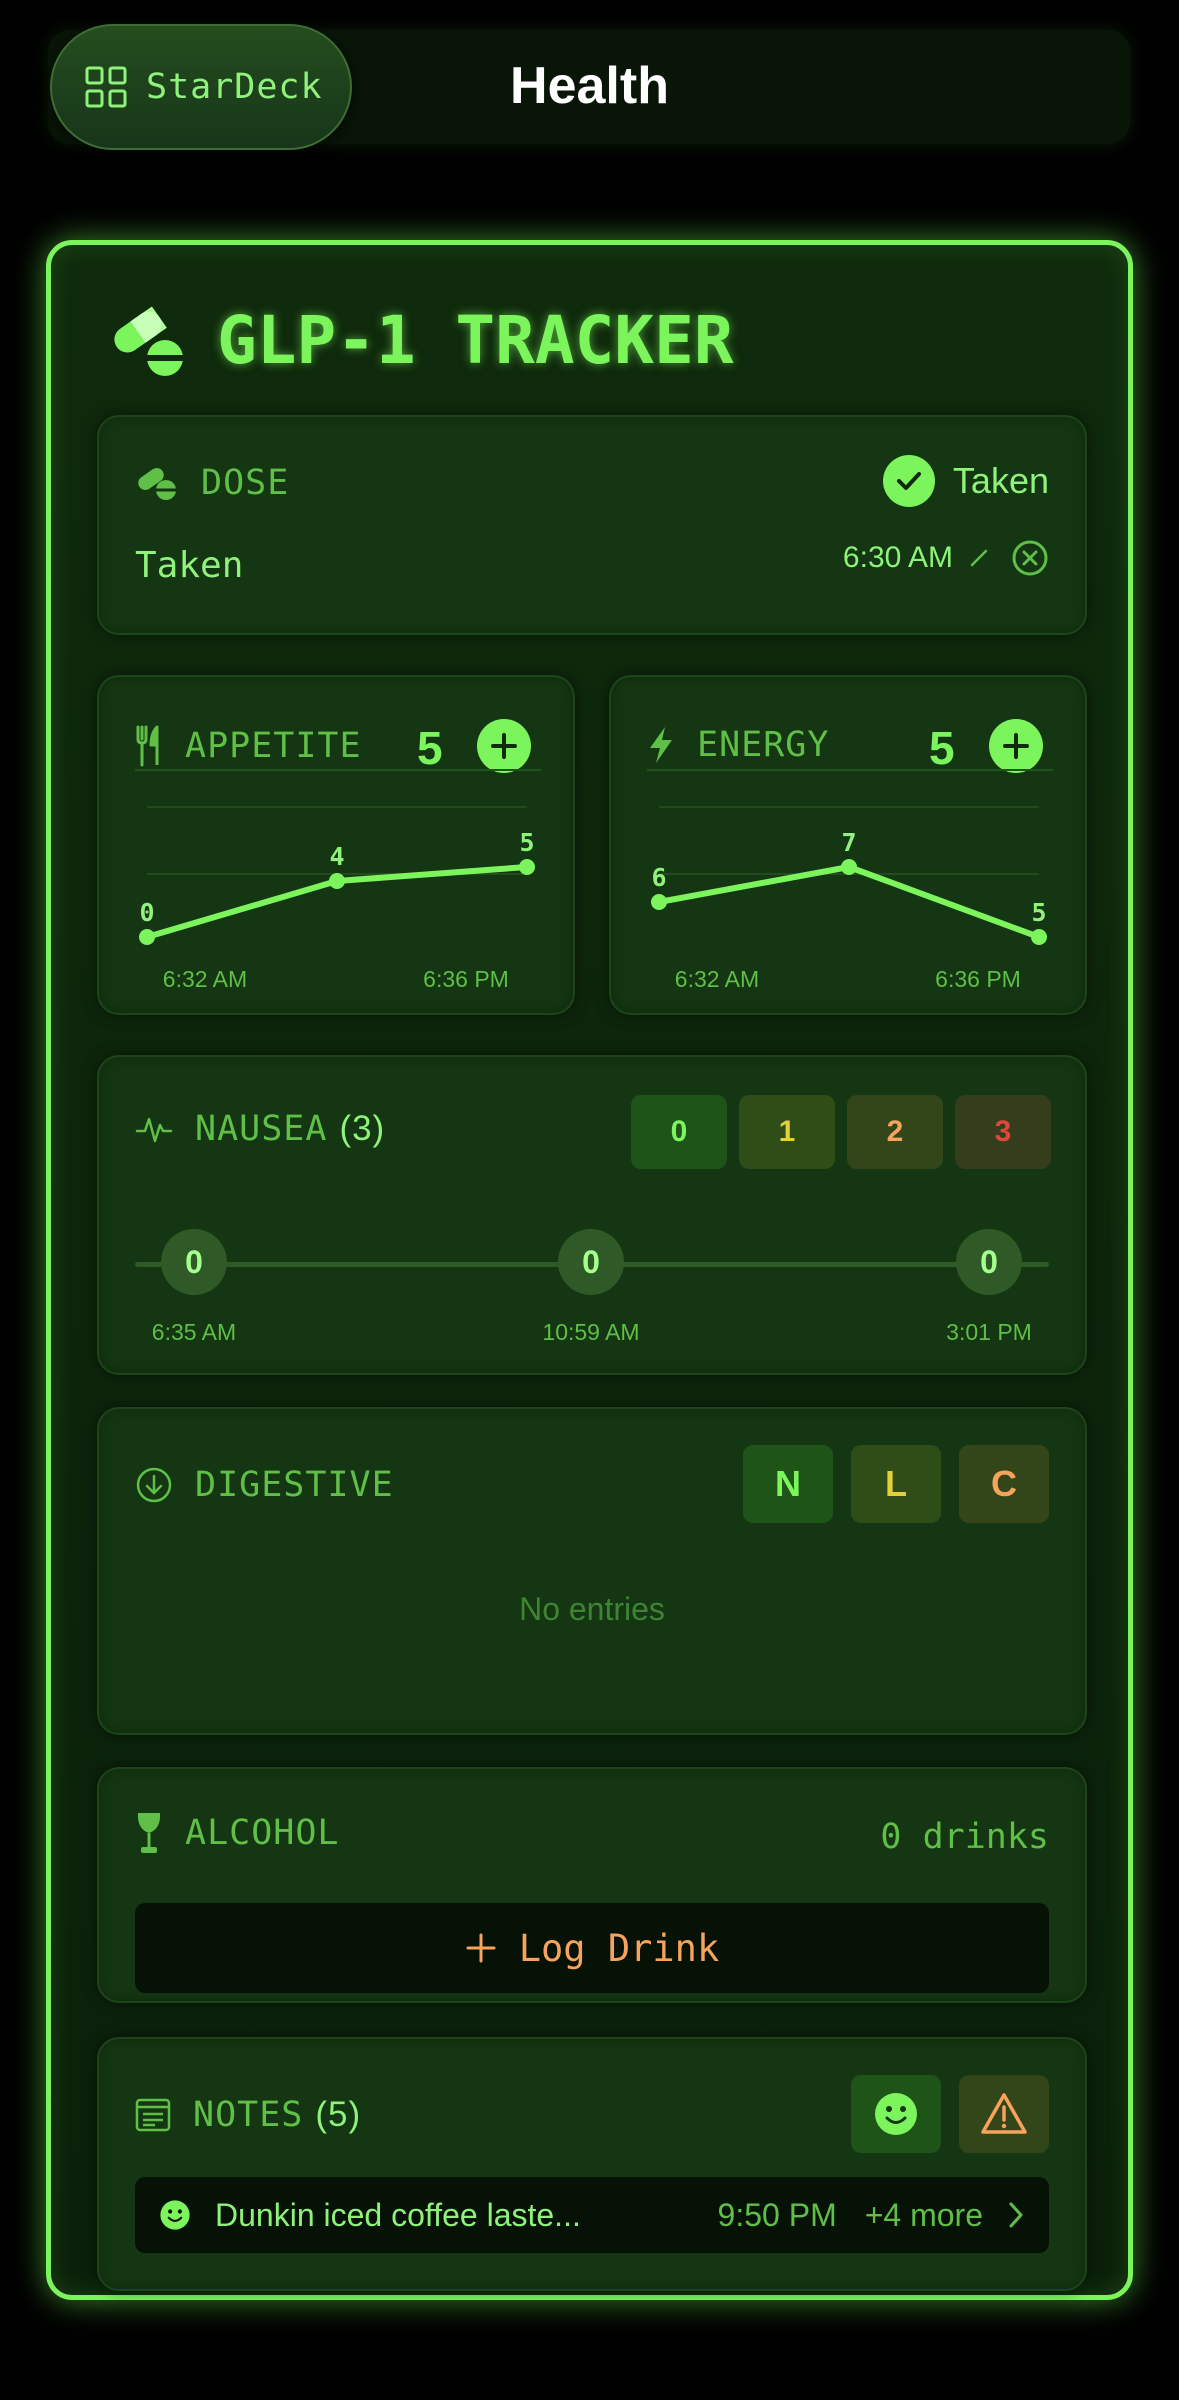 This screenshot has width=1179, height=2400. What do you see at coordinates (592, 525) in the screenshot?
I see `dose-panel: DOSE Taken Taken 6:30 AM` at bounding box center [592, 525].